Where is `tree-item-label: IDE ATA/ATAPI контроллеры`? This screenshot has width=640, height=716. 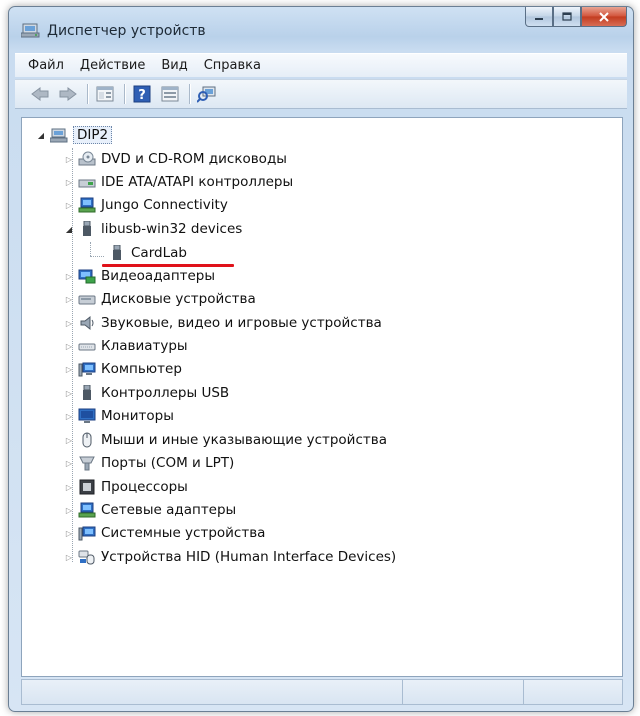
tree-item-label: IDE ATA/ATAPI контроллеры is located at coordinates (197, 182).